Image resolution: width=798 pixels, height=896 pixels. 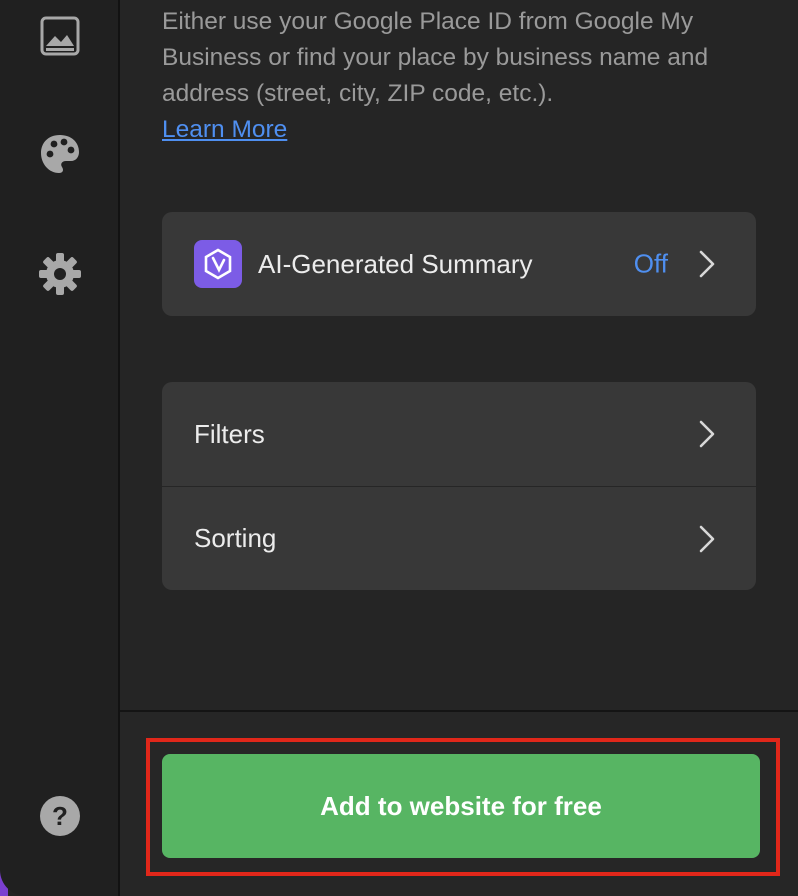 What do you see at coordinates (229, 433) in the screenshot?
I see `filters-label: Filters` at bounding box center [229, 433].